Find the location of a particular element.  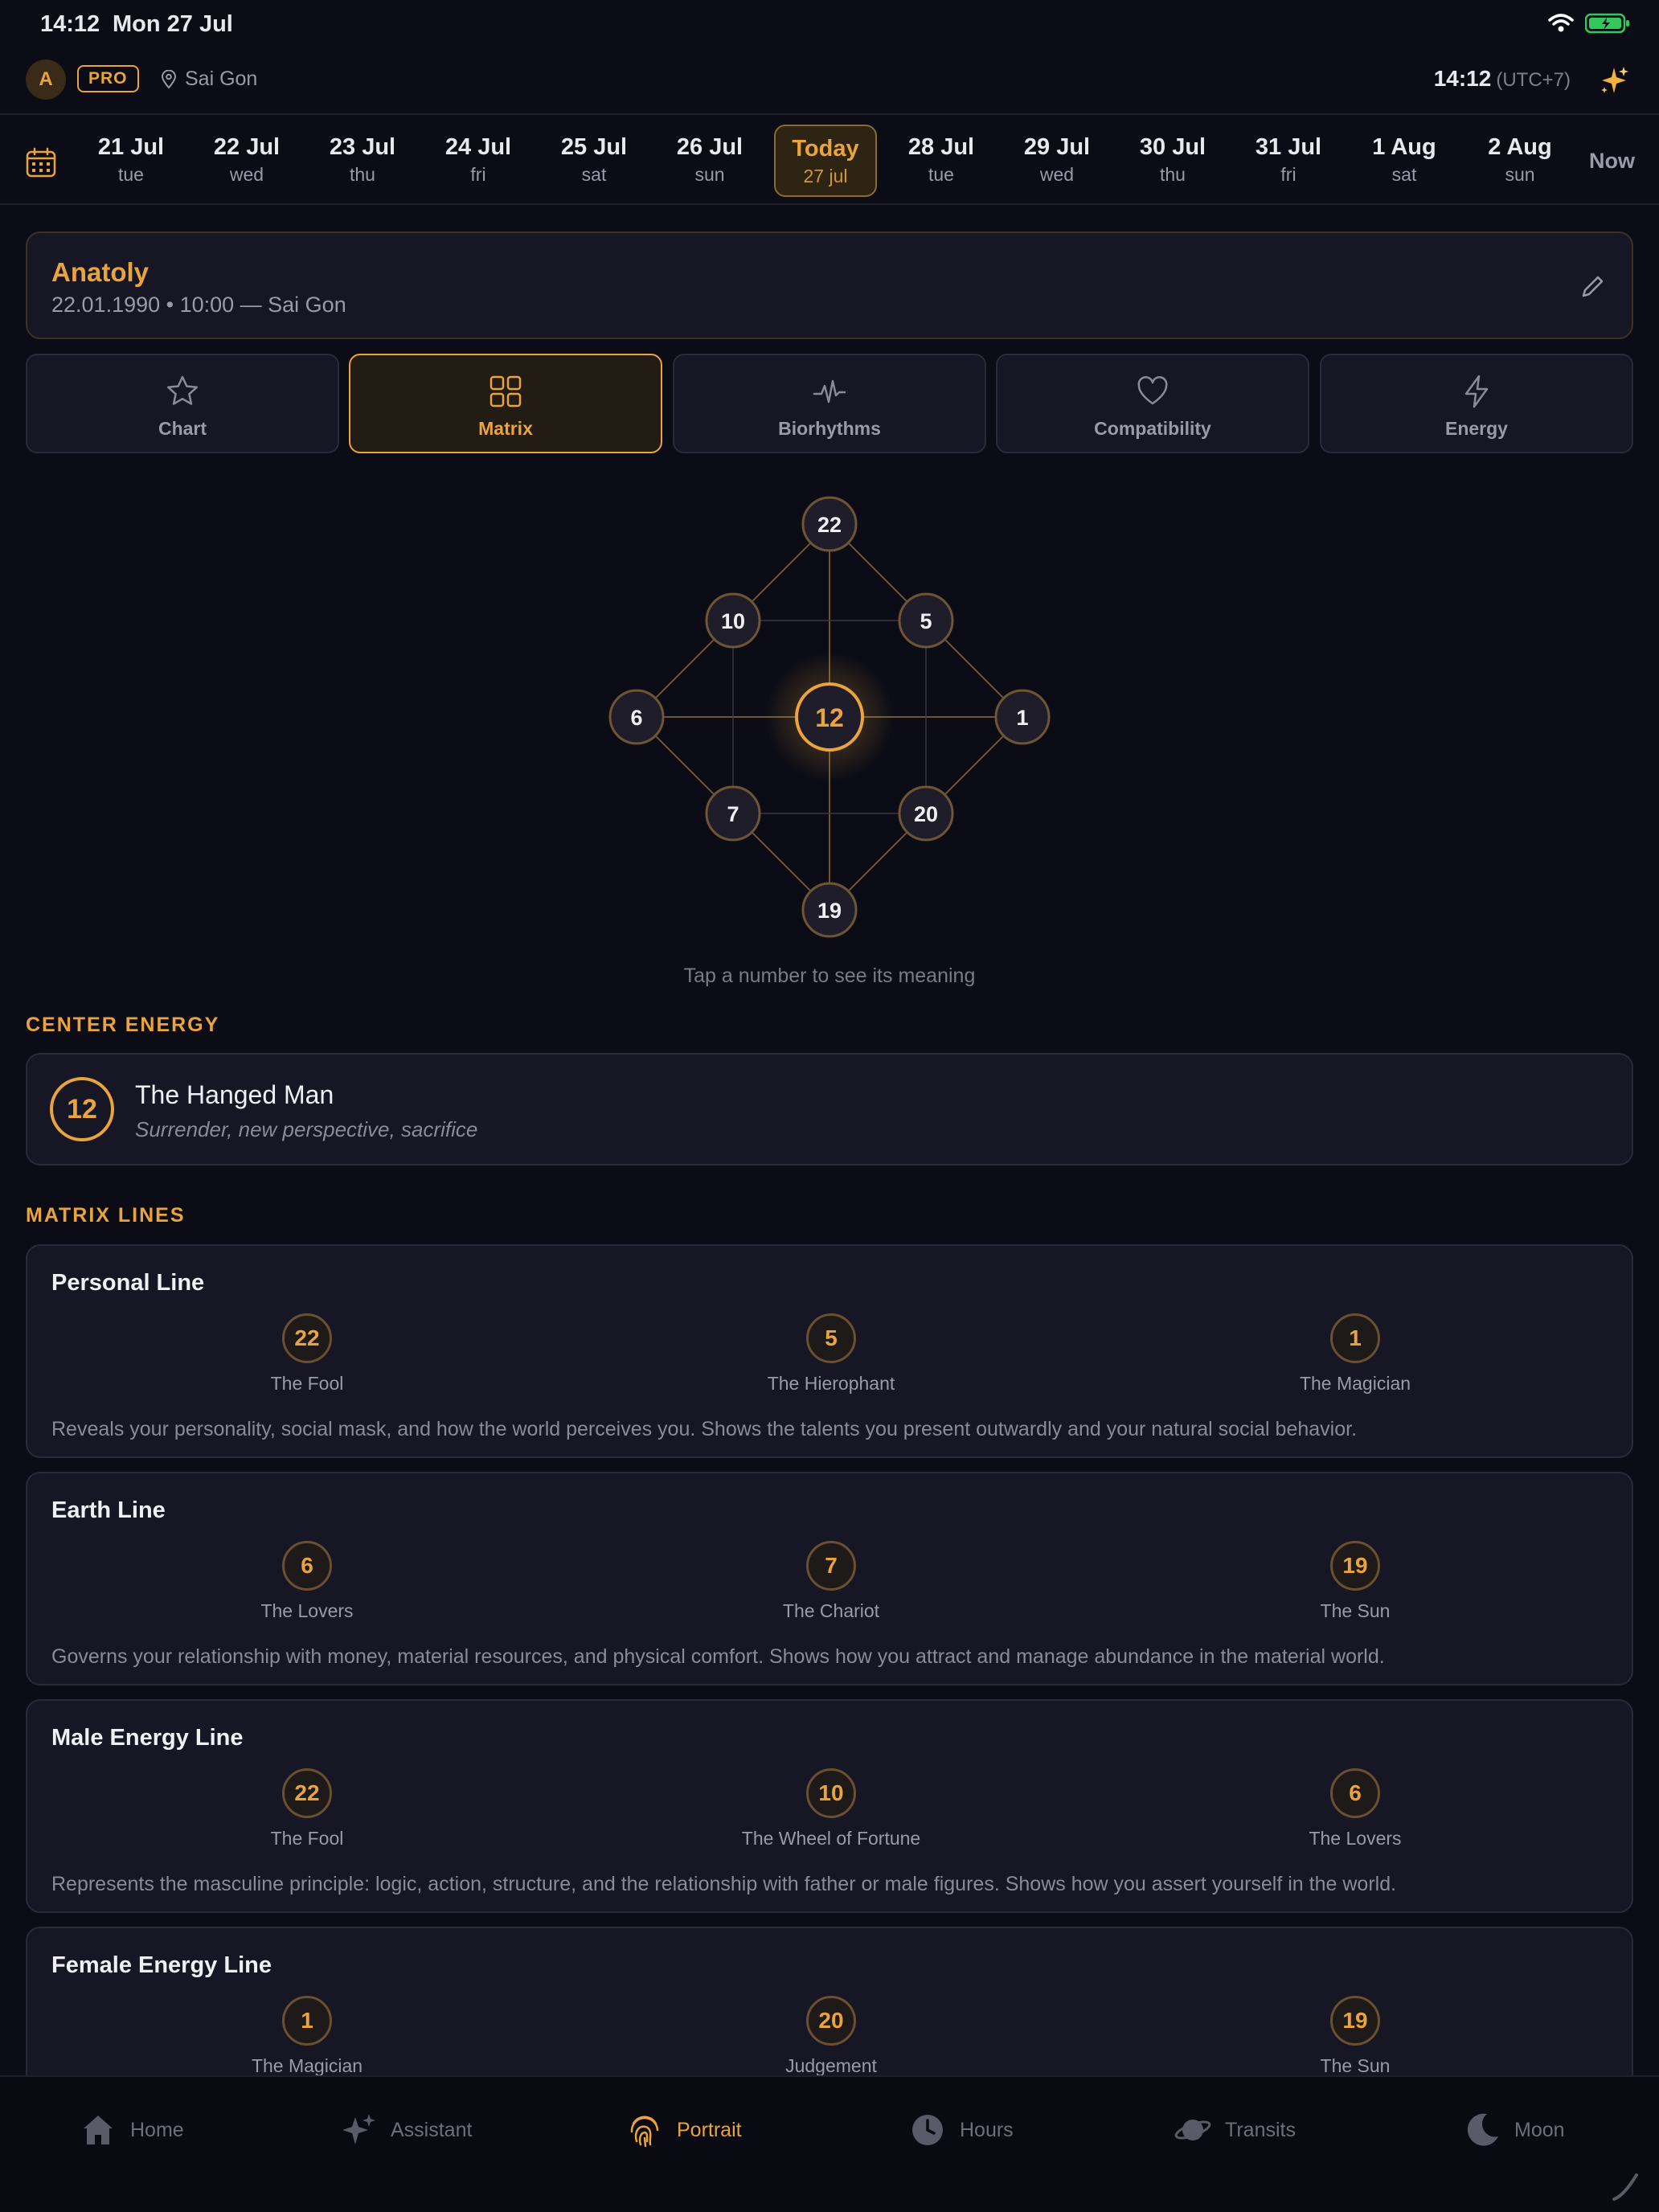

matrix-value: 12 is located at coordinates (829, 717).